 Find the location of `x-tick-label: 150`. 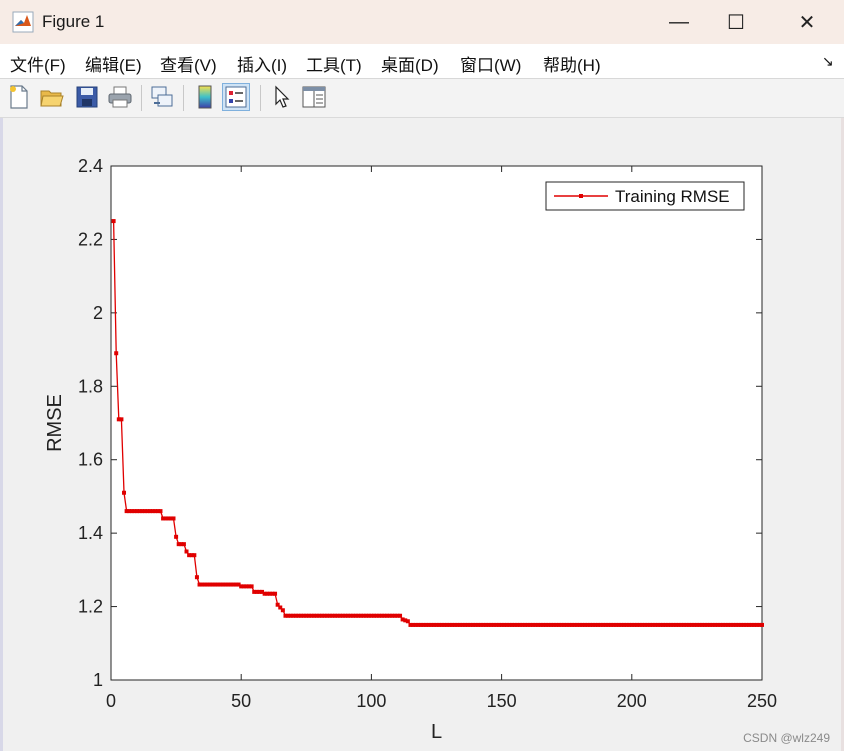

x-tick-label: 150 is located at coordinates (502, 701).